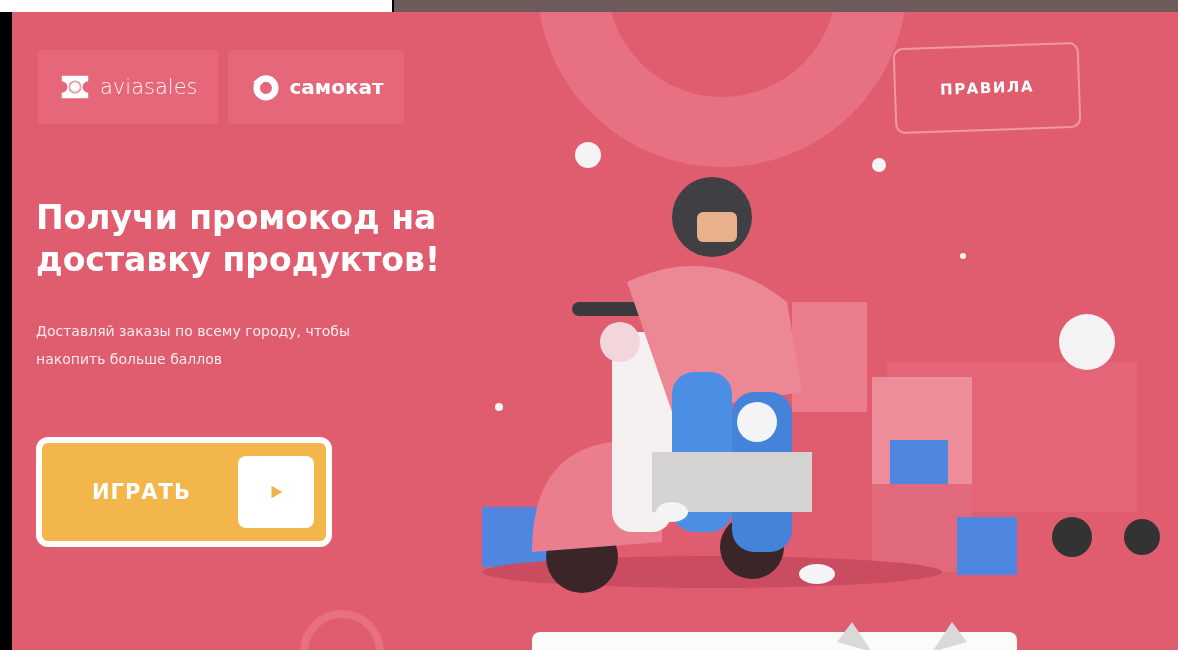 Image resolution: width=1178 pixels, height=650 pixels. What do you see at coordinates (194, 345) in the screenshot?
I see `subtitle: Доставляй заказы по всему городу, чтобы накопить больше баллов` at bounding box center [194, 345].